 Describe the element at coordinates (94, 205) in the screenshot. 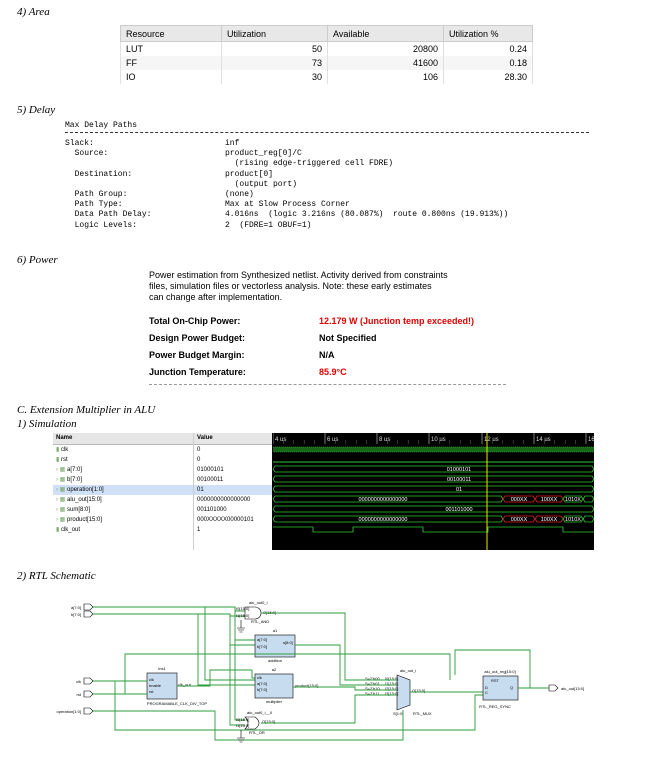

I see `delay-key: Path Type:` at that location.